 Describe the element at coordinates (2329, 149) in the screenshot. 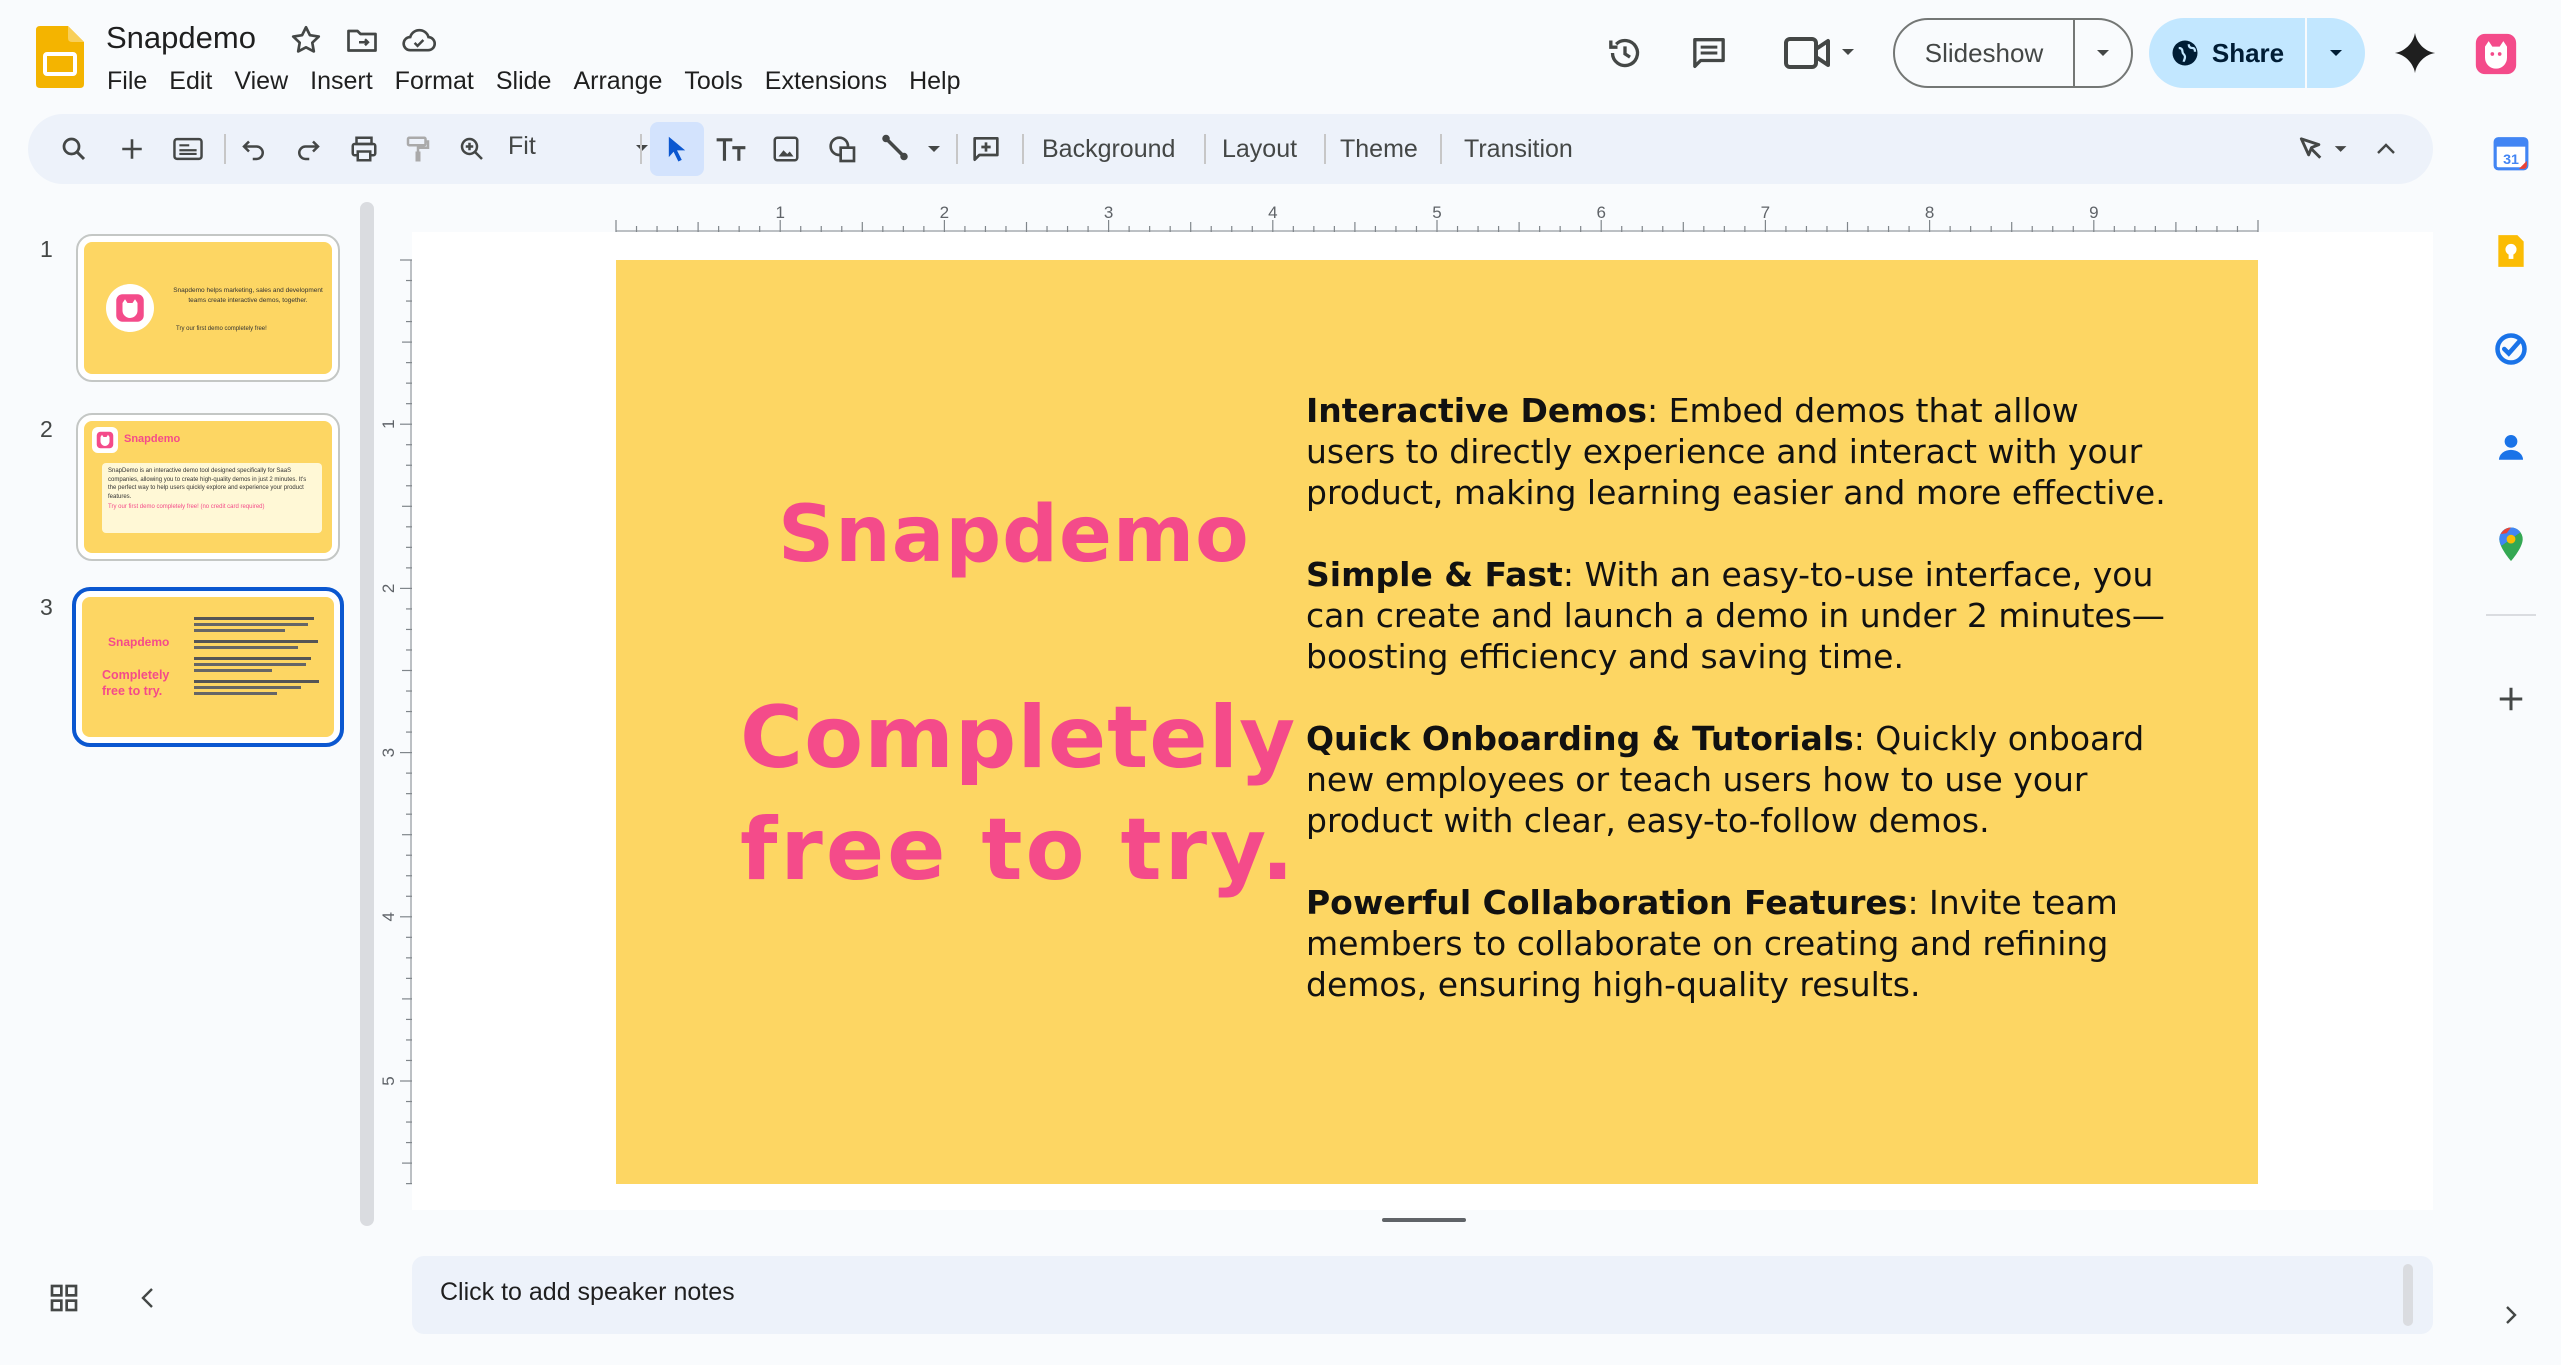

I see `pen-icon` at that location.